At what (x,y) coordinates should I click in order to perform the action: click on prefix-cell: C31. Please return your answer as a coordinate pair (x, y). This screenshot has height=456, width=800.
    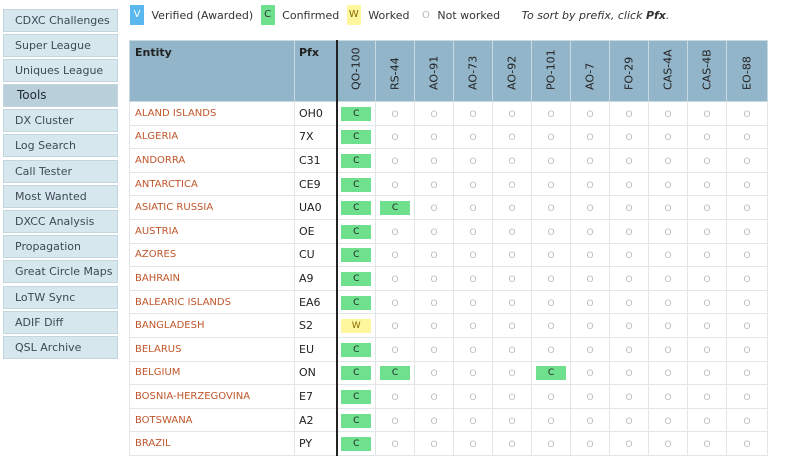
    Looking at the image, I should click on (315, 160).